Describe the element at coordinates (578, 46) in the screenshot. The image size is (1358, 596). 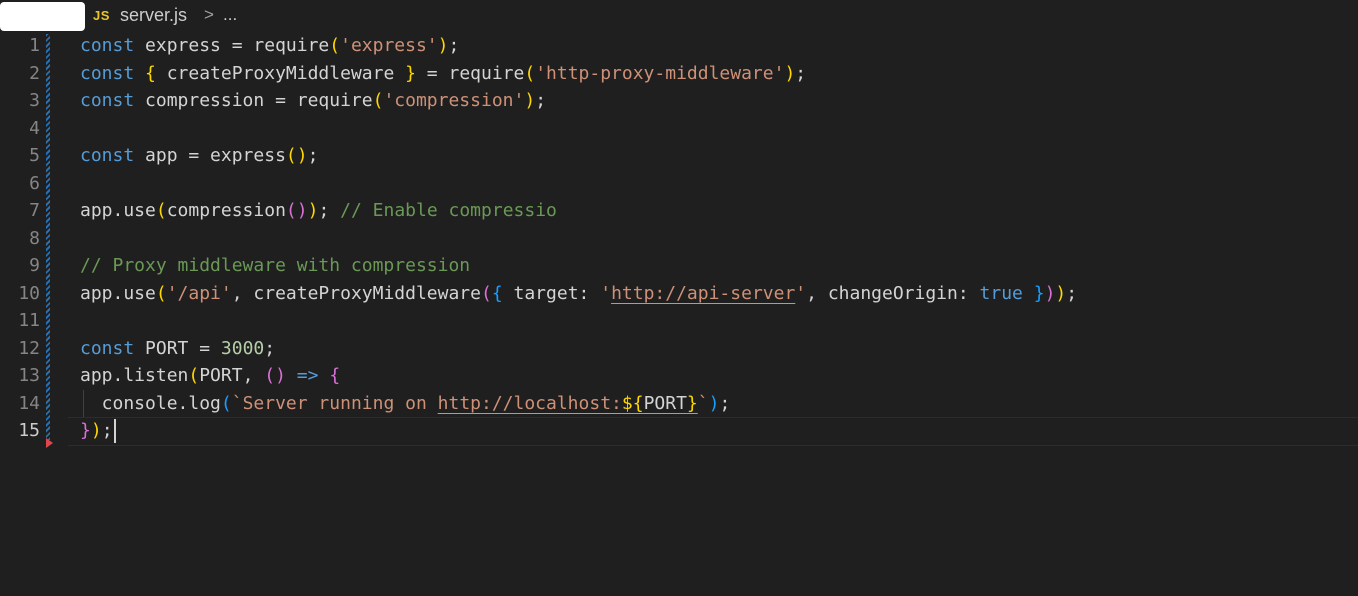
I see `code-line: const express = require('express');` at that location.